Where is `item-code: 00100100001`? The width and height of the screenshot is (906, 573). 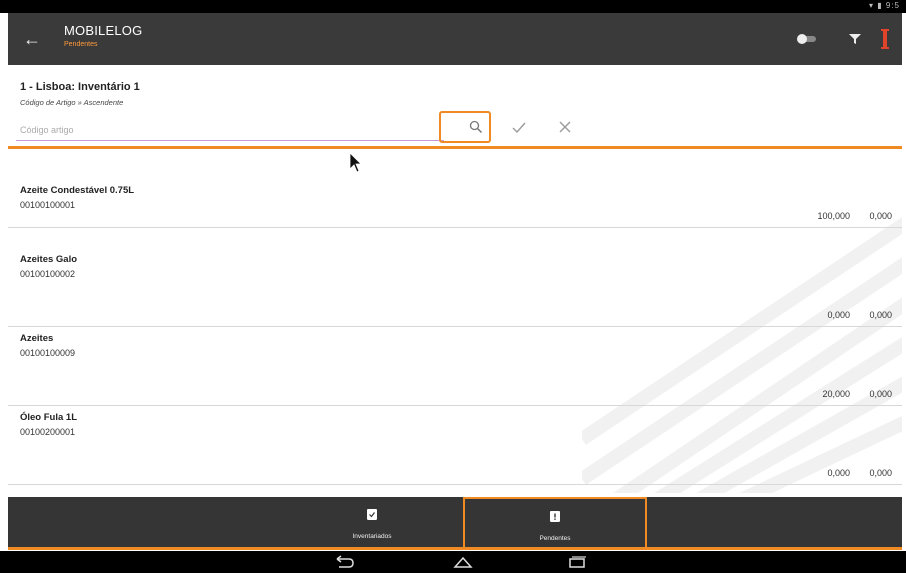
item-code: 00100100001 is located at coordinates (48, 205).